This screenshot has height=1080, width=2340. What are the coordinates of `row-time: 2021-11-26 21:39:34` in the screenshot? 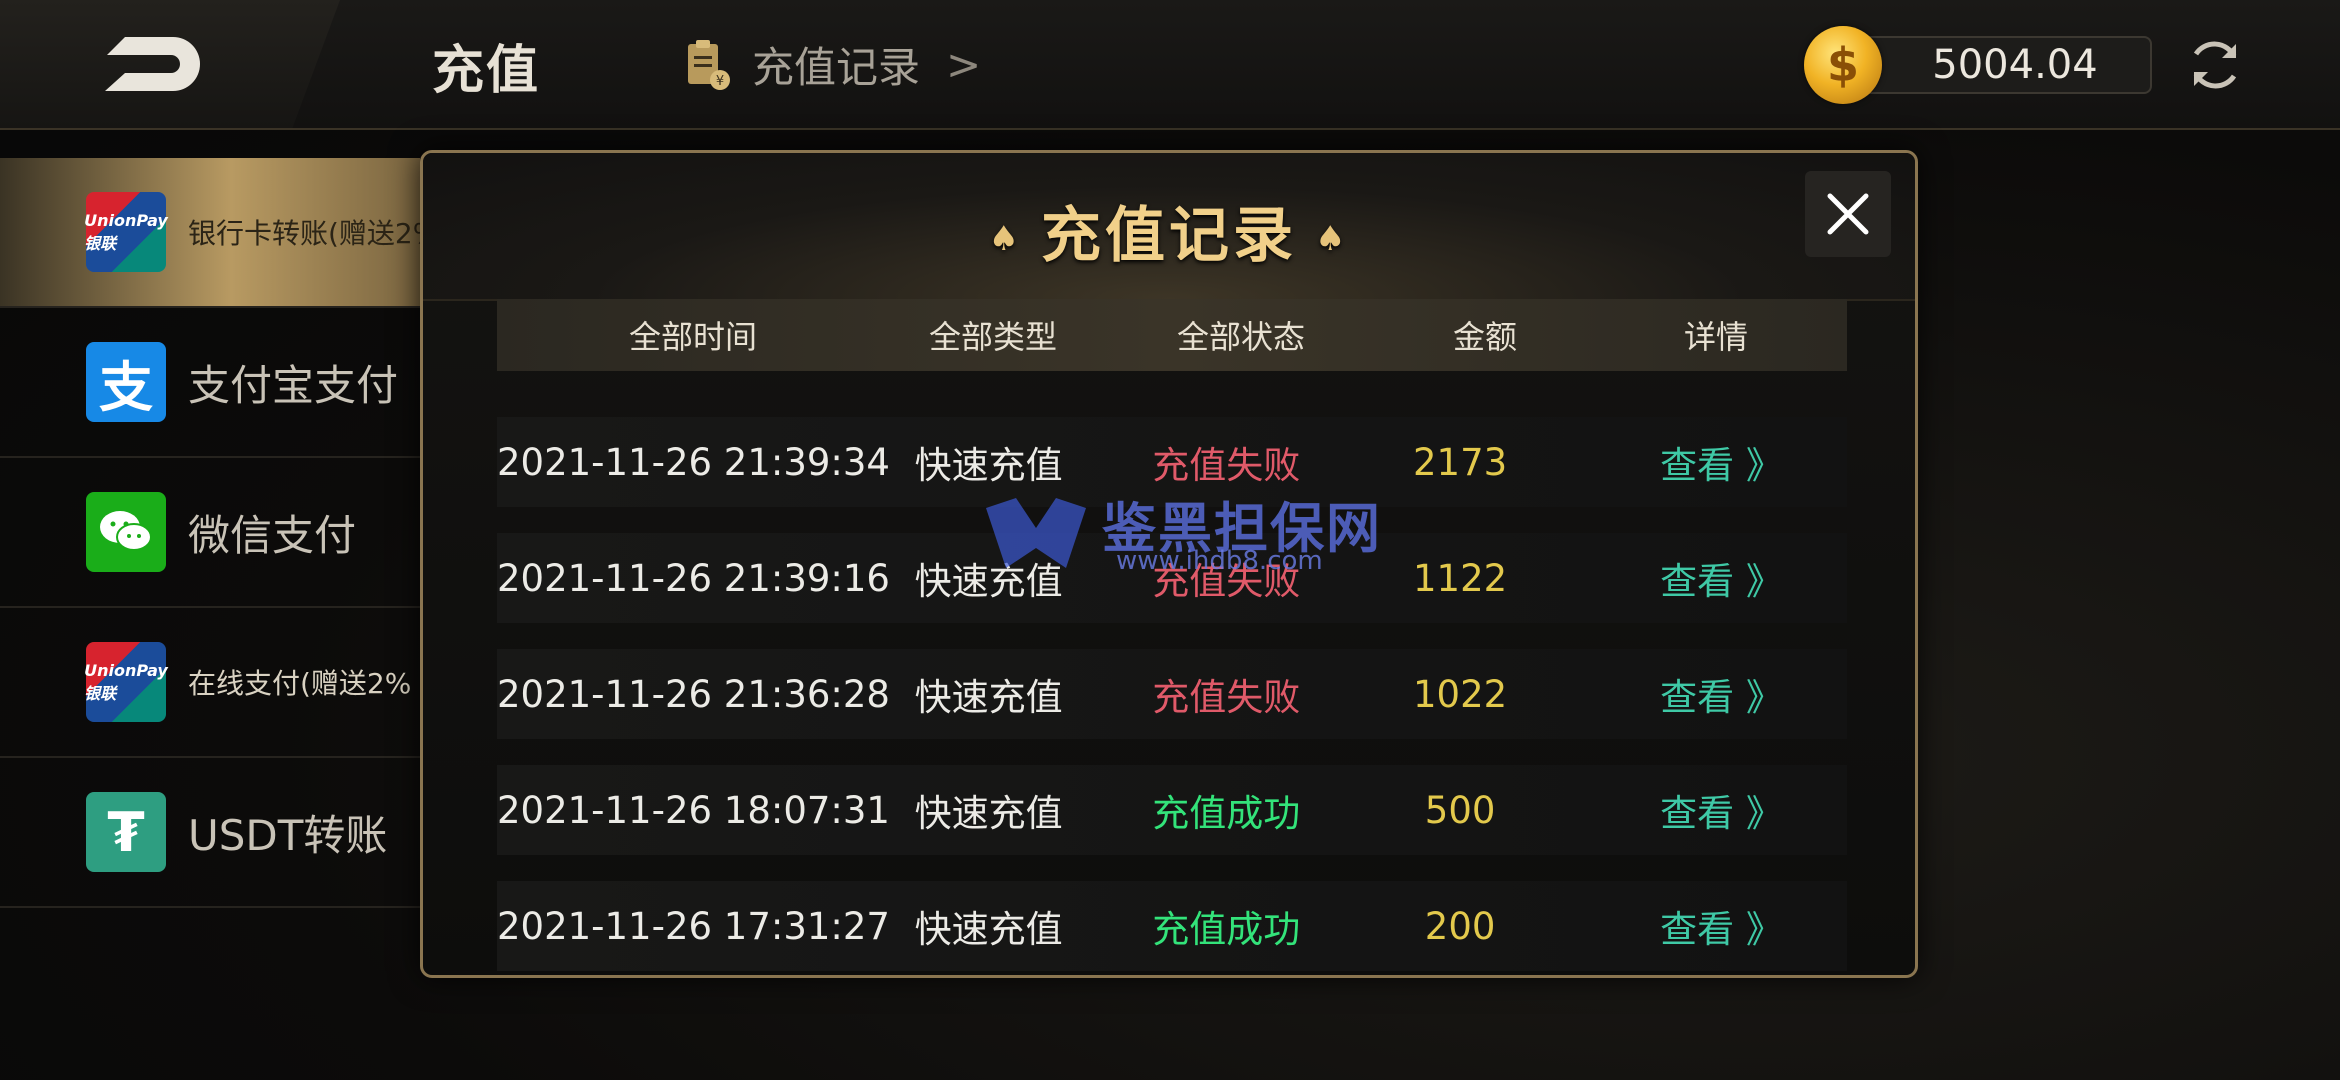 It's located at (693, 462).